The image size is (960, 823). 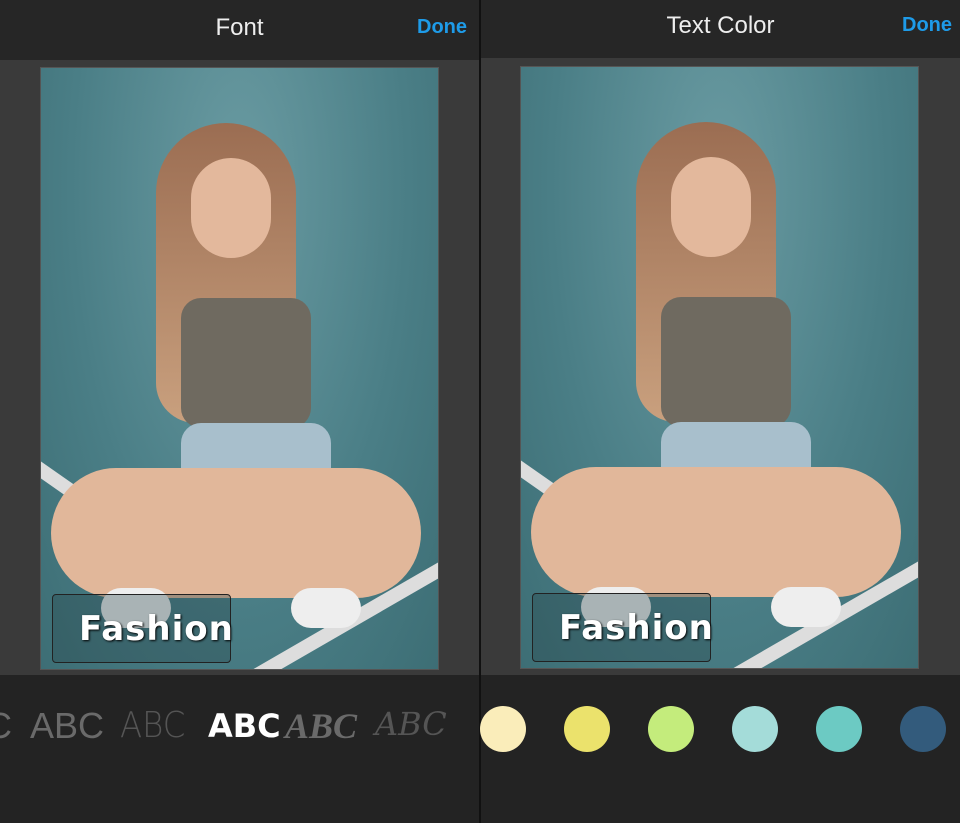 I want to click on header: Font Done, so click(x=239, y=30).